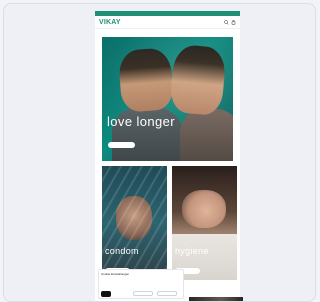 The image size is (320, 302). Describe the element at coordinates (230, 22) in the screenshot. I see `header-icons` at that location.